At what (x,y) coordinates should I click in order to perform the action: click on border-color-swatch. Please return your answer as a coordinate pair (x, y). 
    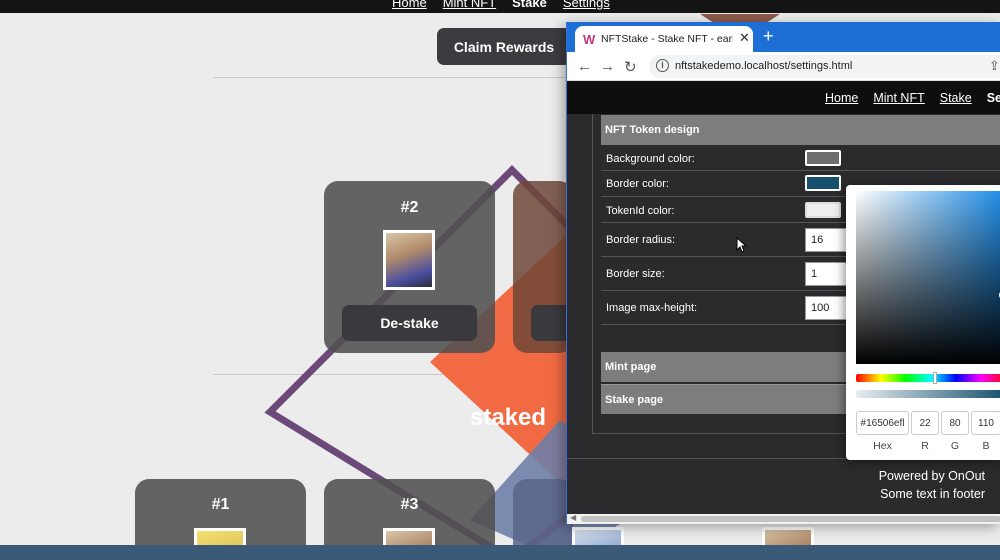
    Looking at the image, I should click on (823, 183).